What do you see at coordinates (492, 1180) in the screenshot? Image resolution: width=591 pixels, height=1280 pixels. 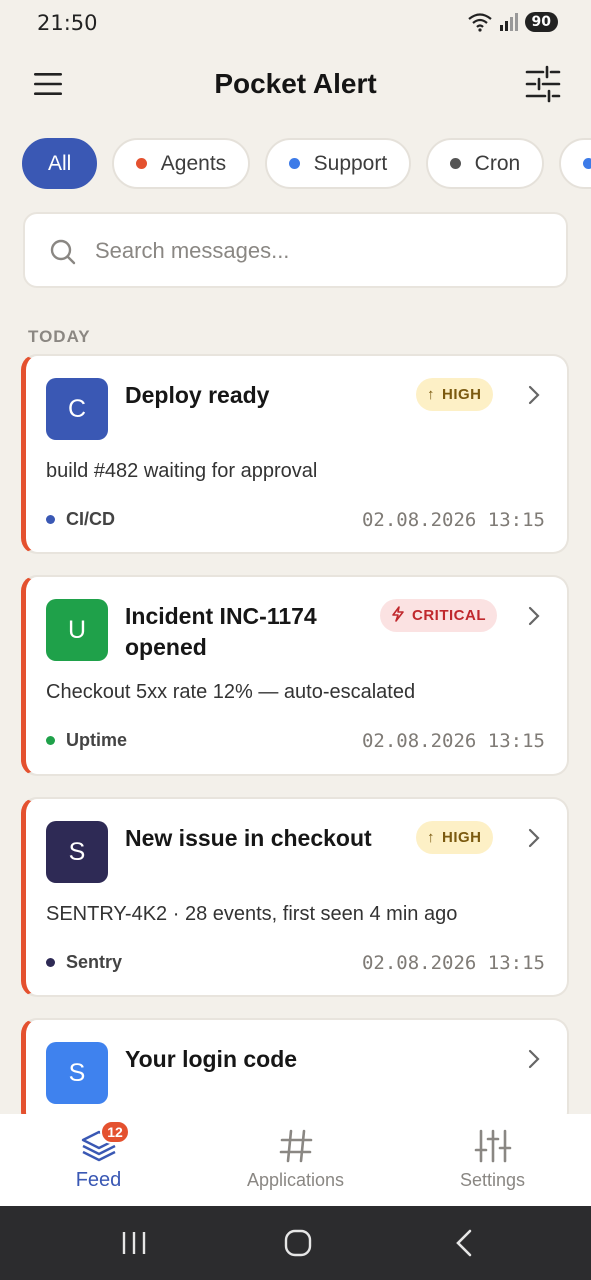 I see `nav-label: Settings` at bounding box center [492, 1180].